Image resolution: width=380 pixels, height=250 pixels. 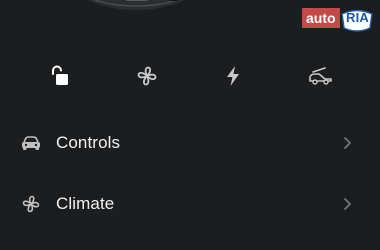 I want to click on watermark-logo: auto RIA, so click(x=338, y=20).